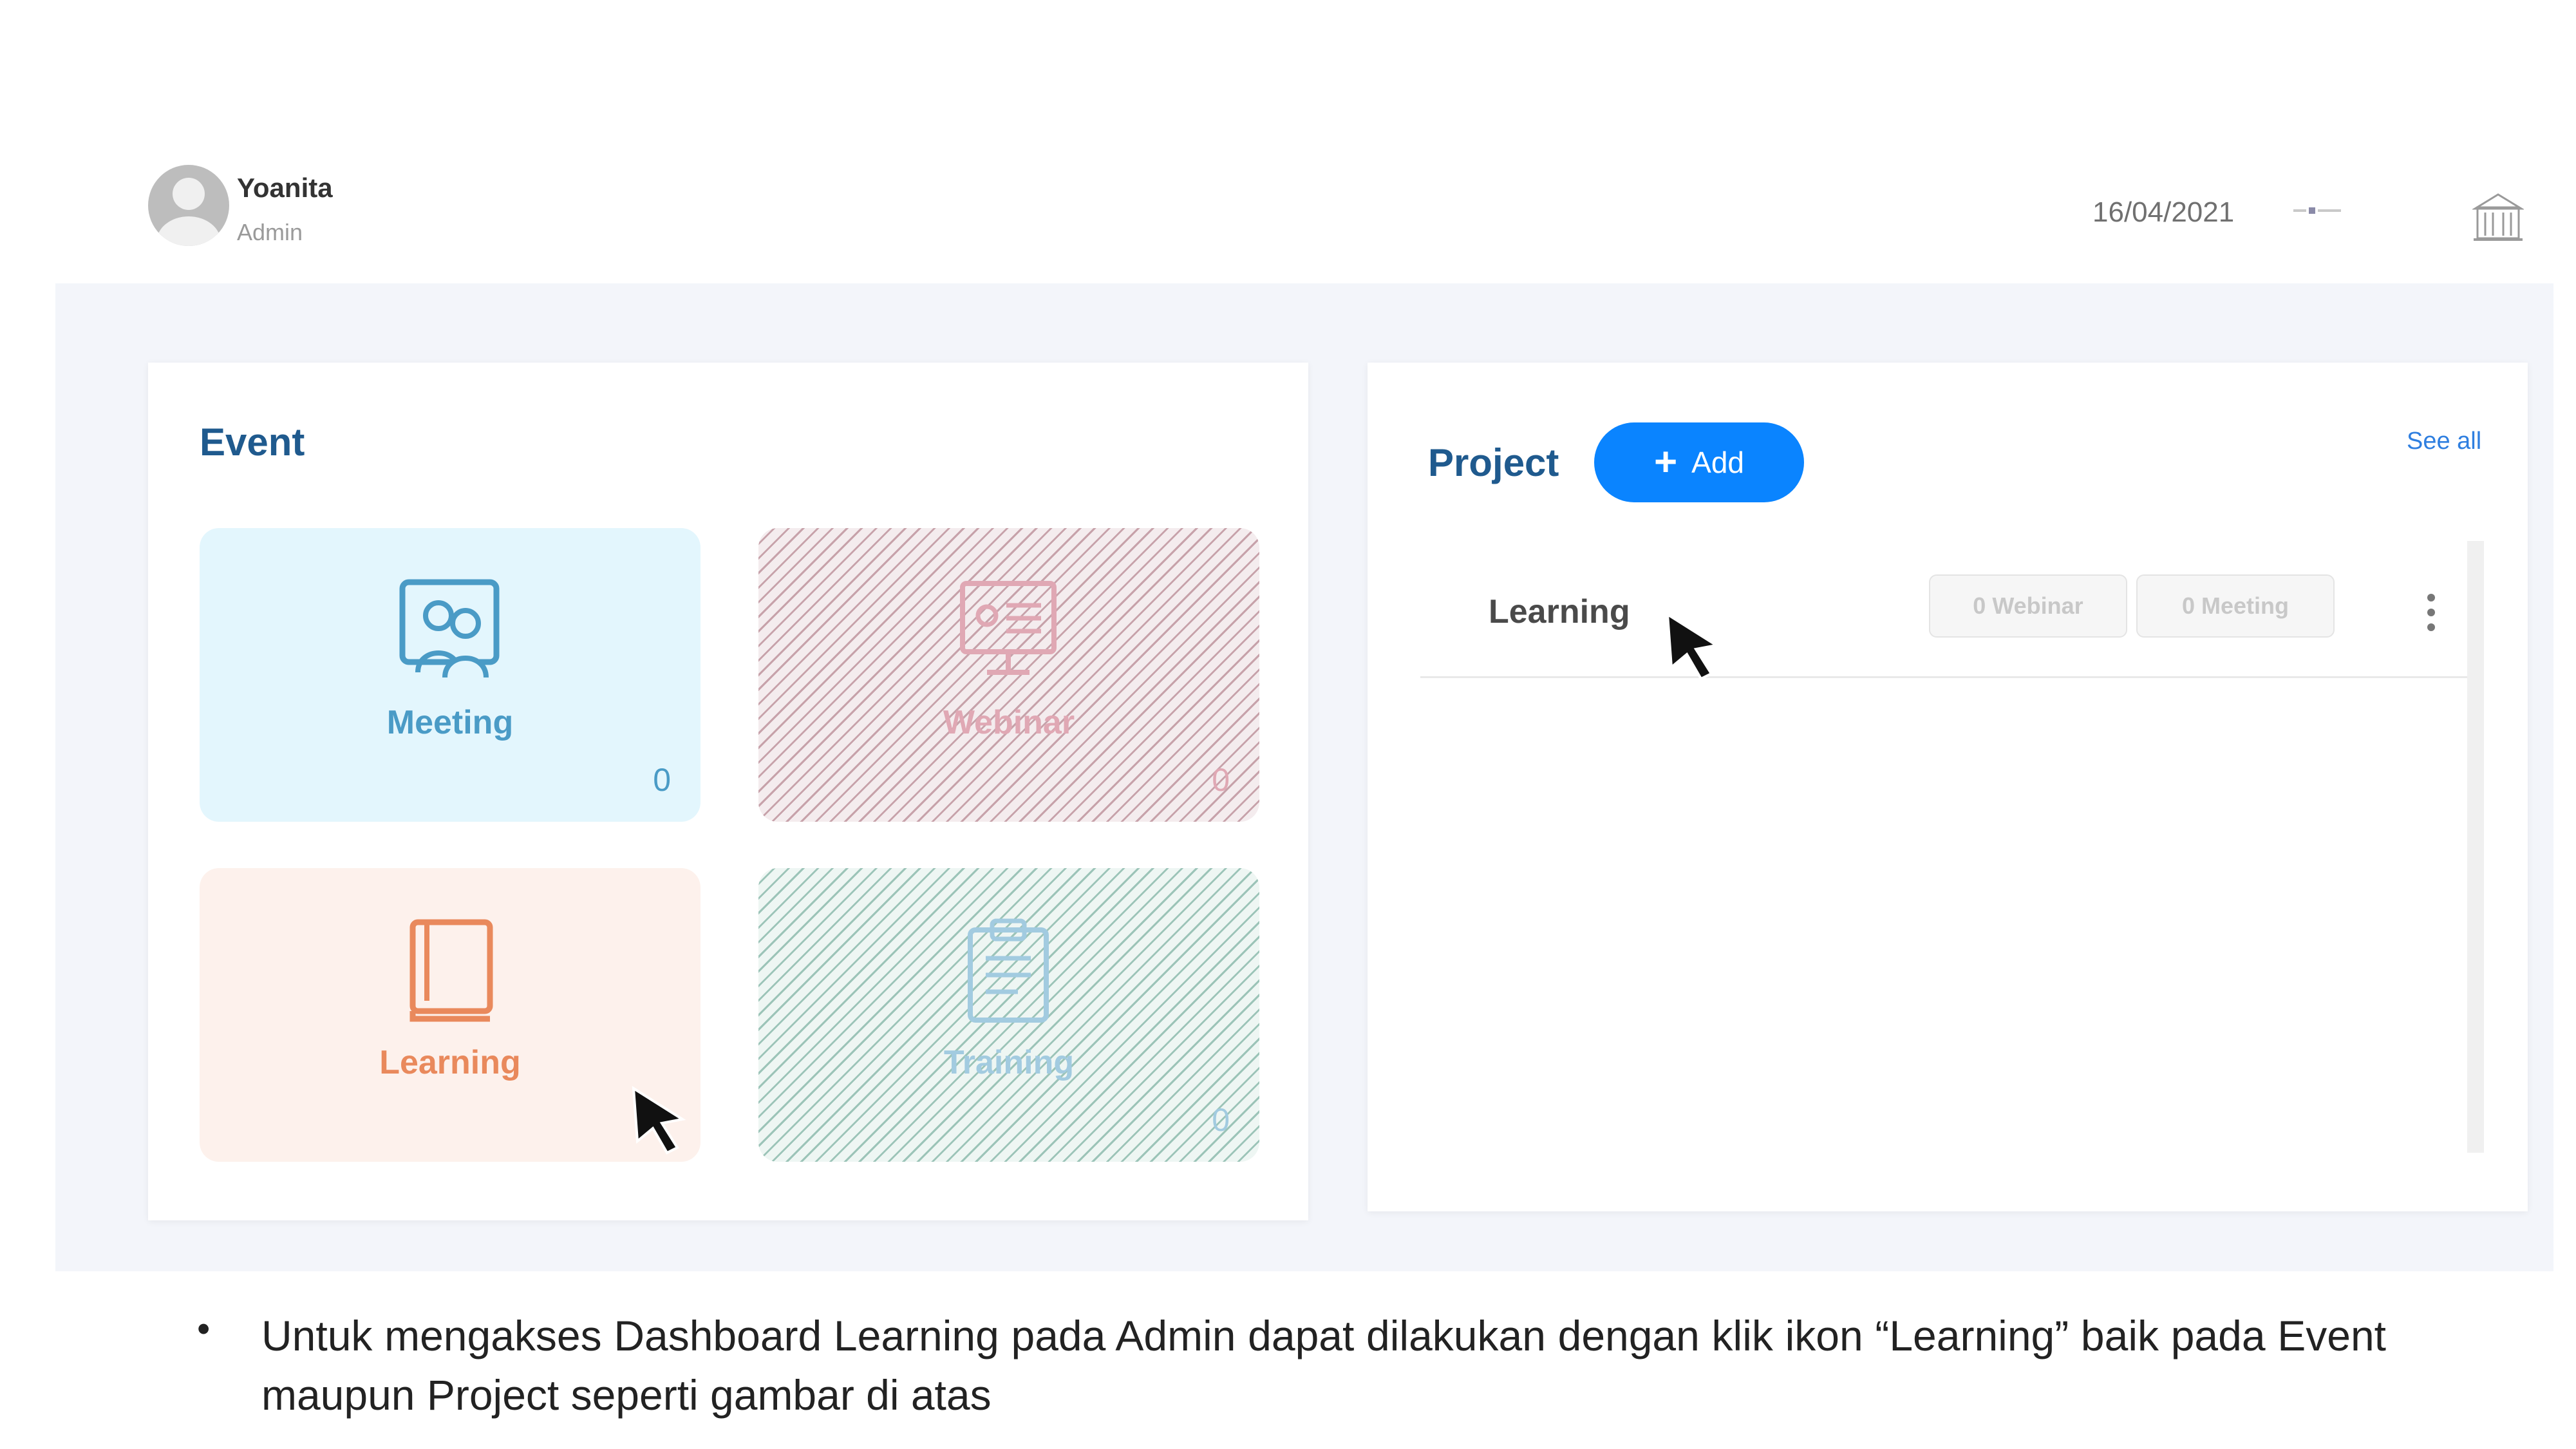 The image size is (2576, 1449). What do you see at coordinates (1009, 1062) in the screenshot?
I see `training-label: Training` at bounding box center [1009, 1062].